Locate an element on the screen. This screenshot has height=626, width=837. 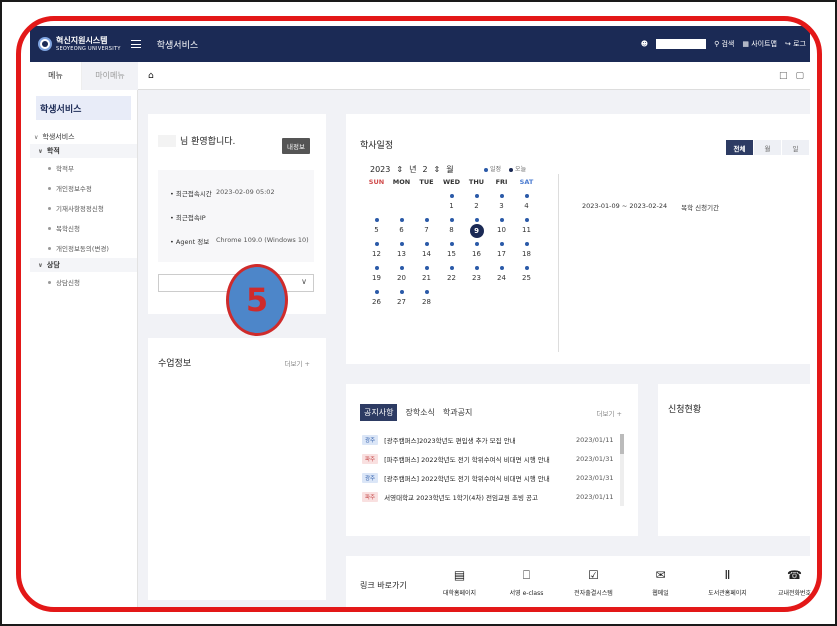
calendar-week-row: 26 27 28 is located at coordinates (451, 304).